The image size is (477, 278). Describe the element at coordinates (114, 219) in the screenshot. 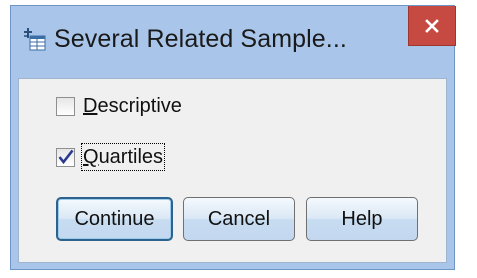

I see `continue-button: Continue` at that location.